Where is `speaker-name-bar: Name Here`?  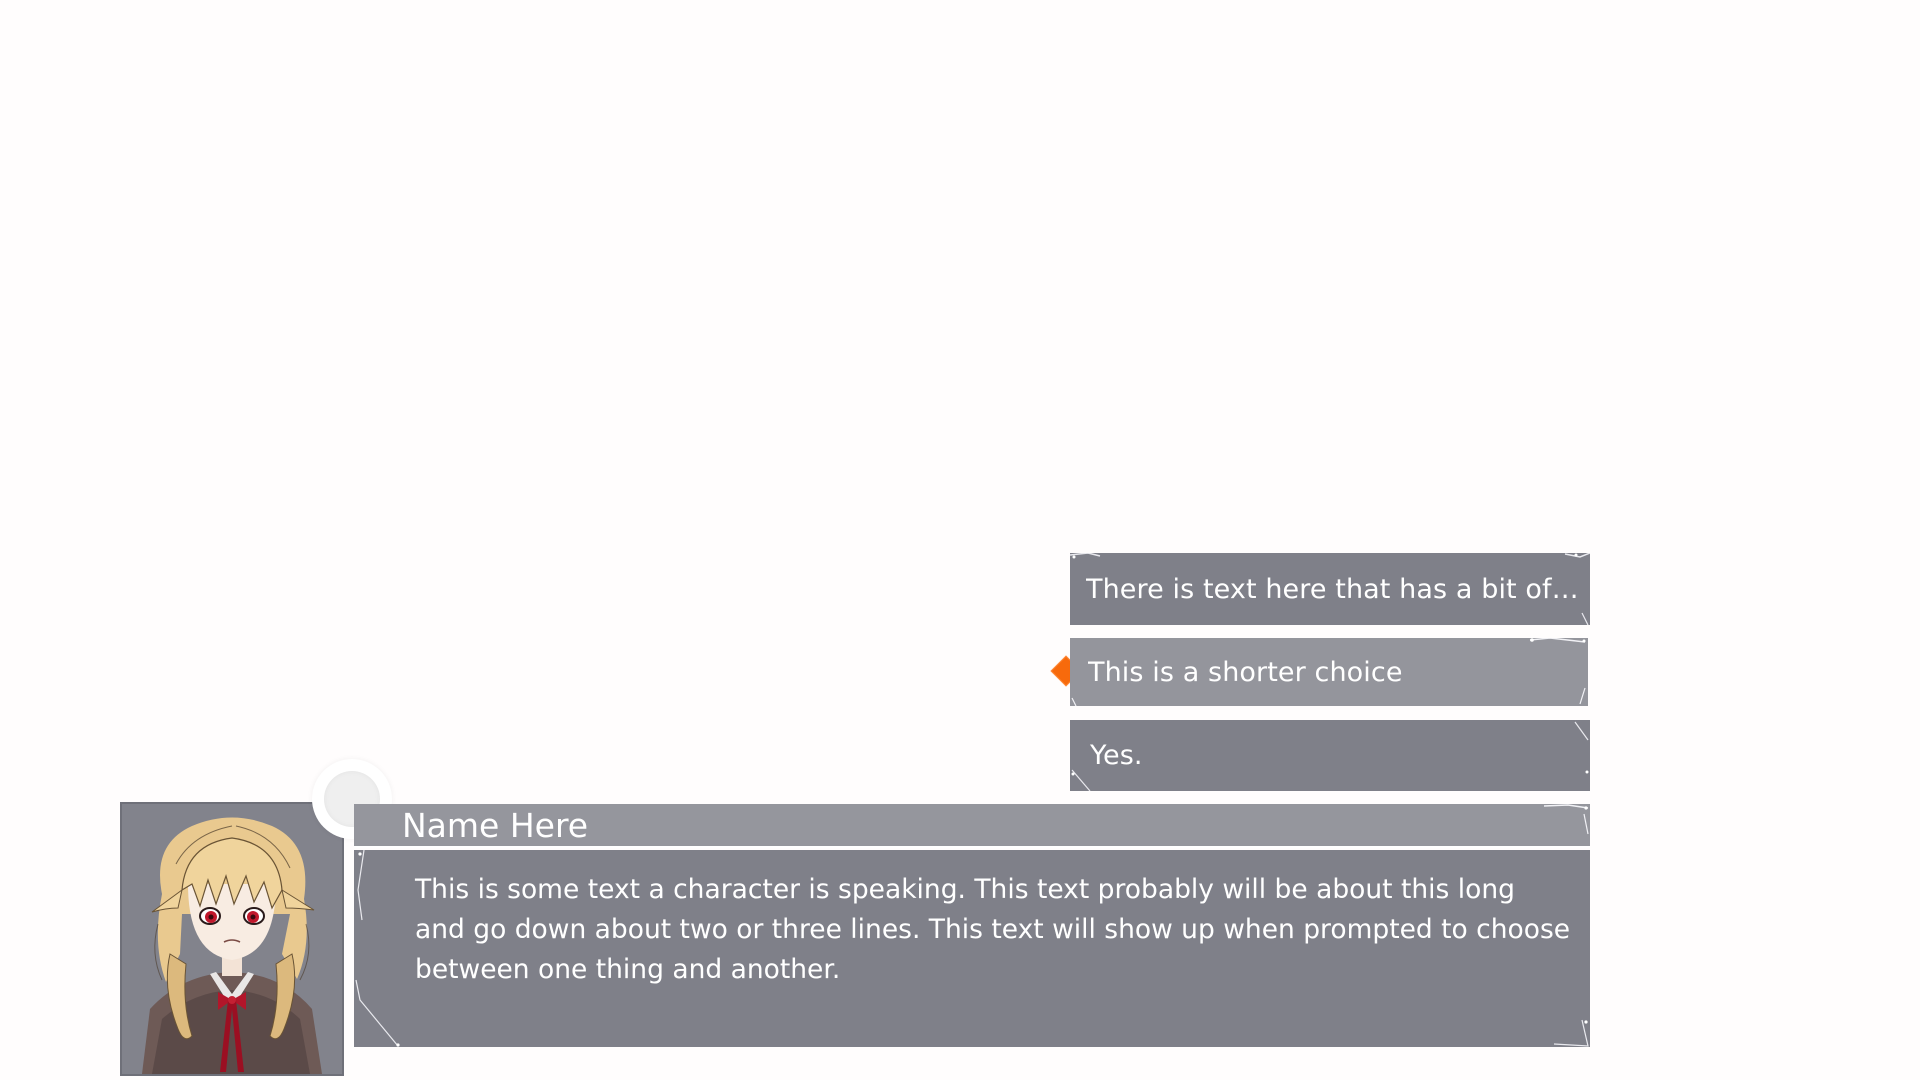
speaker-name-bar: Name Here is located at coordinates (972, 826).